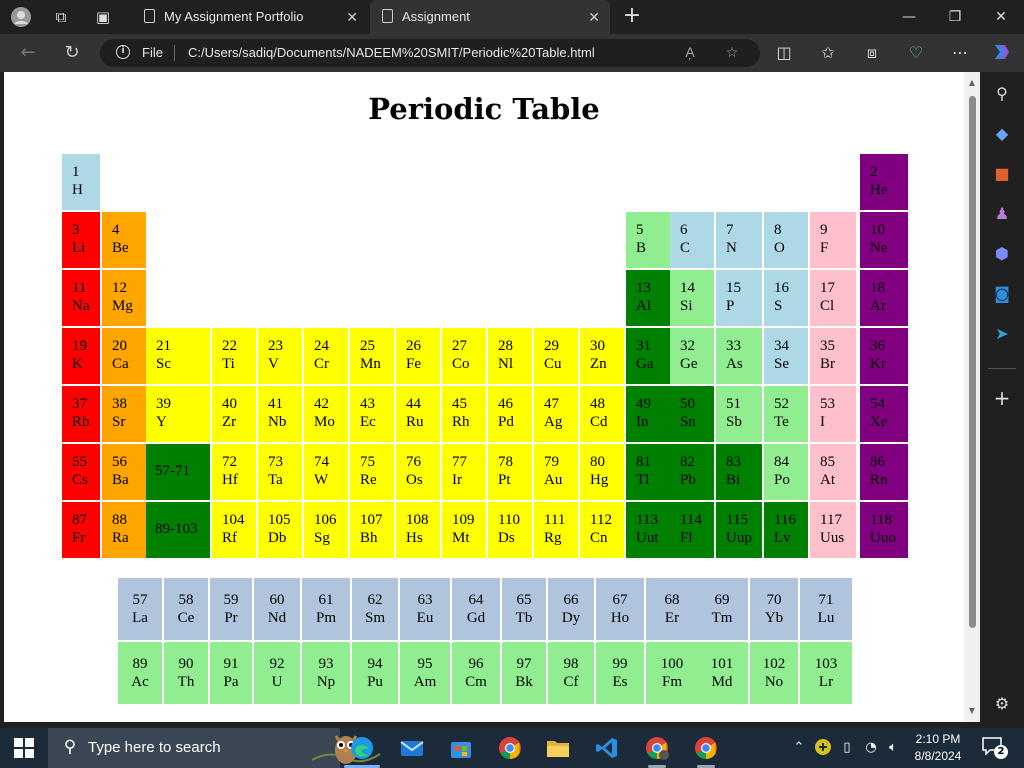 The height and width of the screenshot is (768, 1024). What do you see at coordinates (76, 172) in the screenshot?
I see `atomic-number: 1` at bounding box center [76, 172].